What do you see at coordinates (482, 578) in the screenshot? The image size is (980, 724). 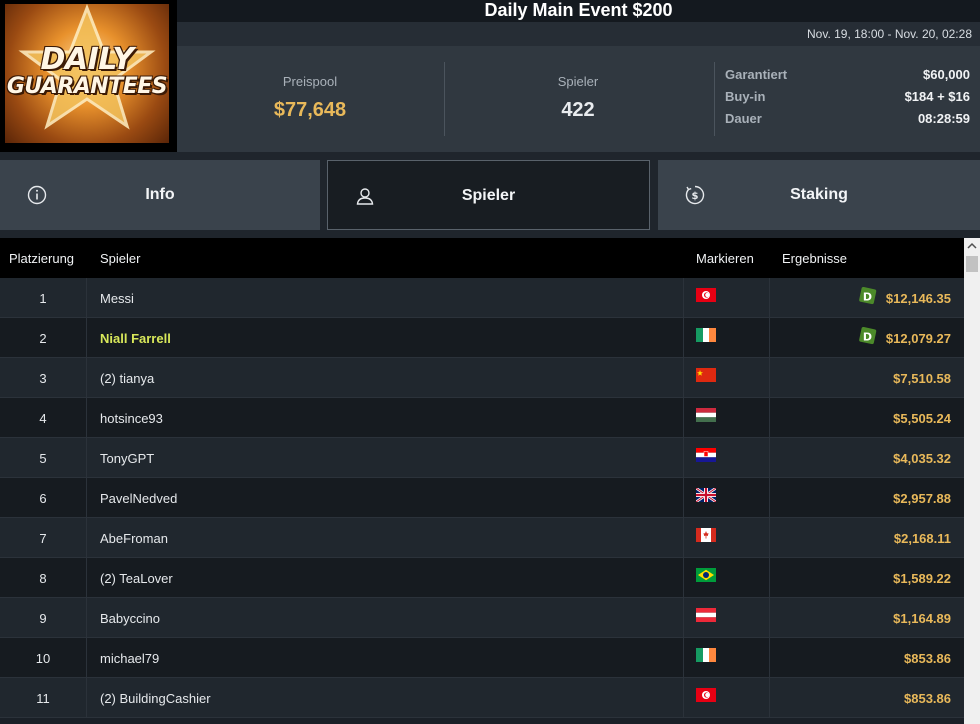 I see `table-row: 8 (2) TeaLover $1,589.22` at bounding box center [482, 578].